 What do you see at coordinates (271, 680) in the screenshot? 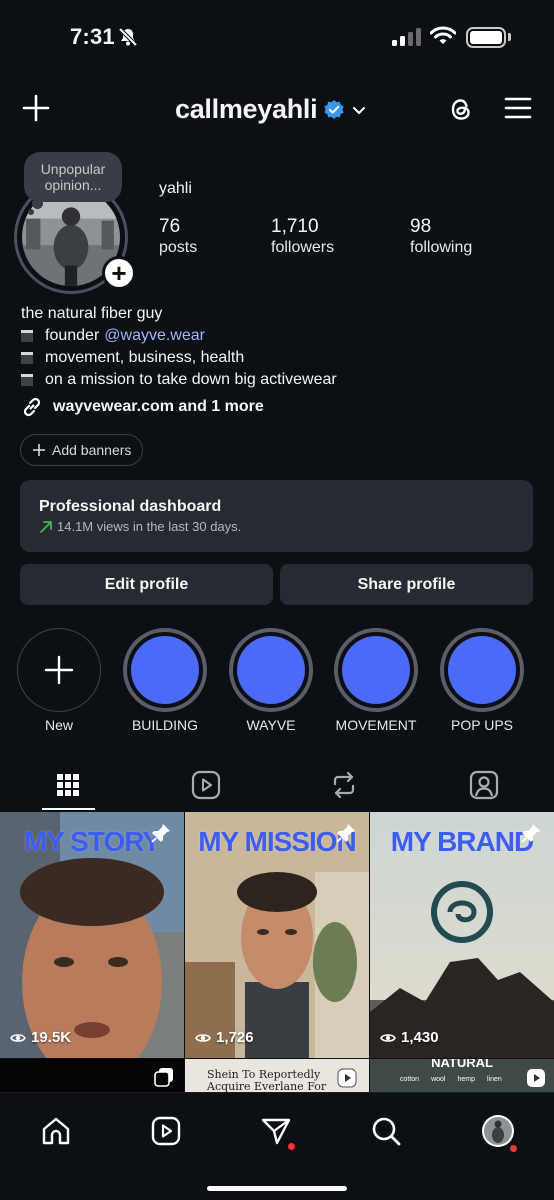
I see `highlight-wayve: WAYVE` at bounding box center [271, 680].